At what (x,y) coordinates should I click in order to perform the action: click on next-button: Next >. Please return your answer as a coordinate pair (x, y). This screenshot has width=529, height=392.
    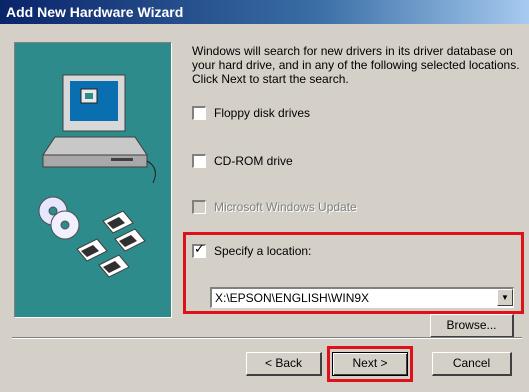
    Looking at the image, I should click on (370, 364).